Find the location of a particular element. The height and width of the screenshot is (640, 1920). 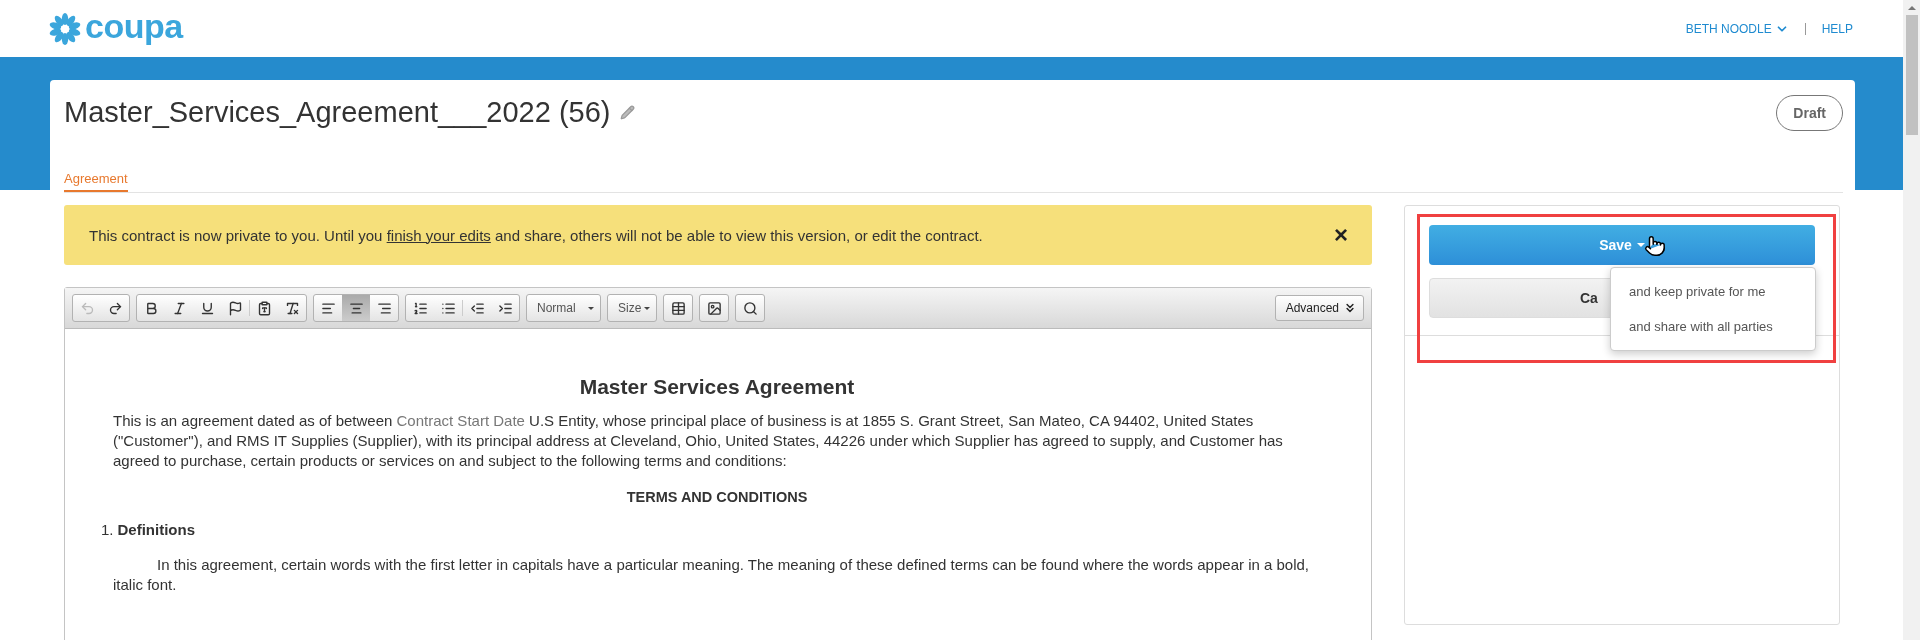

notice-text: This contract is now private to you. Until you finish your edits and share, others will not be able to view this version, or edit the contract. is located at coordinates (536, 235).